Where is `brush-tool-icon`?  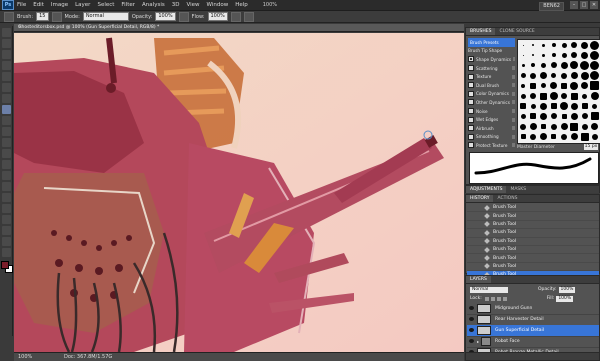 brush-tool-icon is located at coordinates (6, 109).